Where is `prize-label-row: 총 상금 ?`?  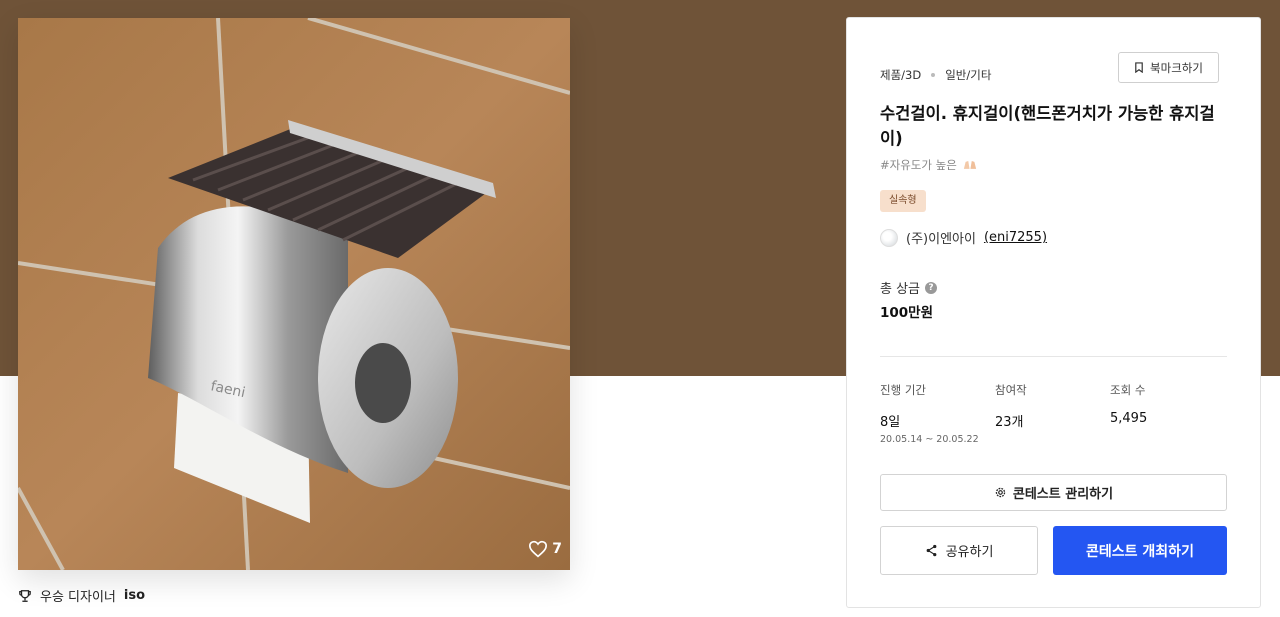
prize-label-row: 총 상금 ? is located at coordinates (909, 287).